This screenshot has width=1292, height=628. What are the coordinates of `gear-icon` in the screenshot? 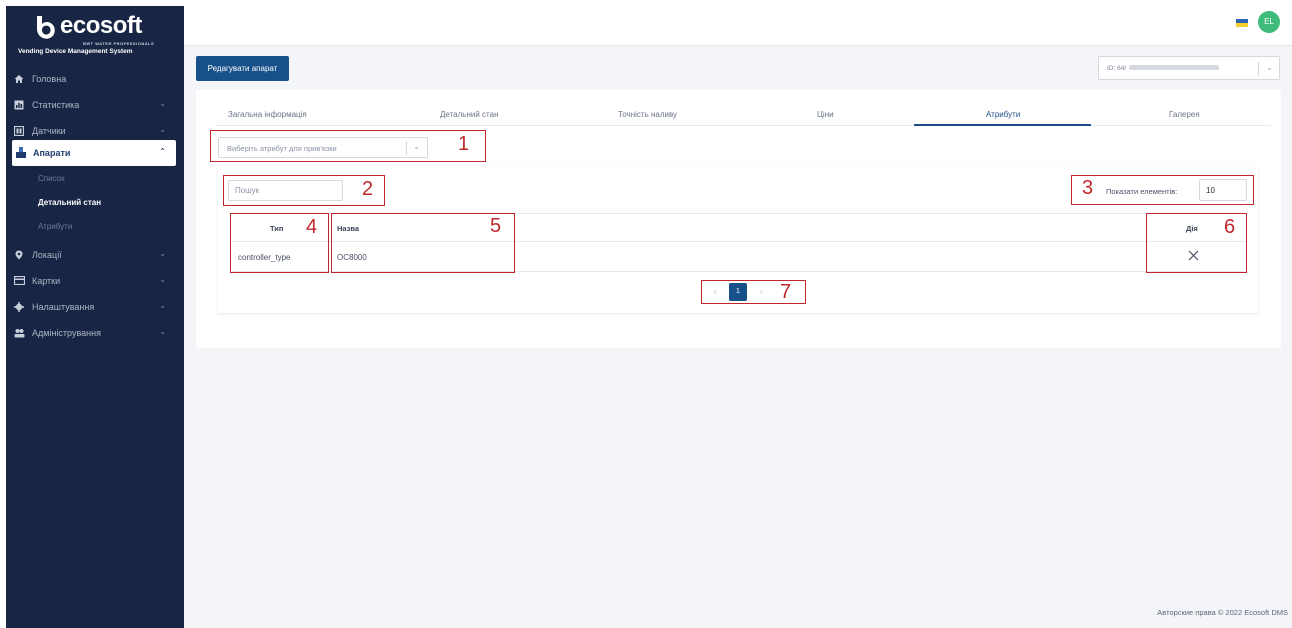 It's located at (19, 307).